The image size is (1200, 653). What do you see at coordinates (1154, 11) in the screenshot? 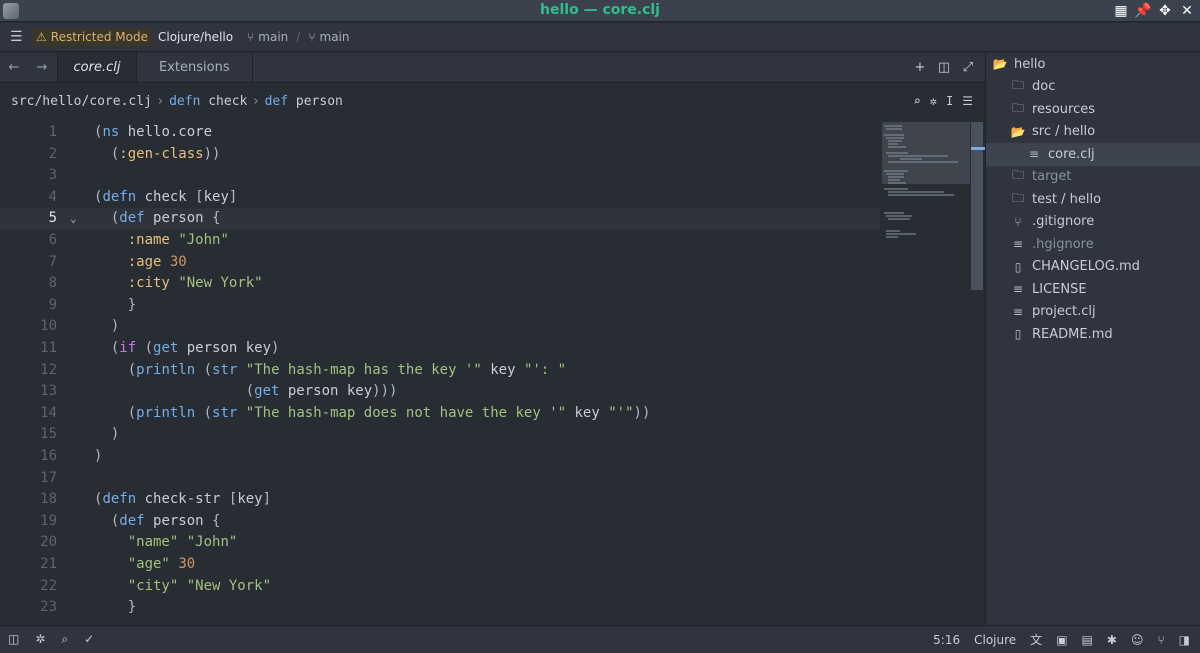
I see `window-controls: ▦ 📌 ✥ ✕` at bounding box center [1154, 11].